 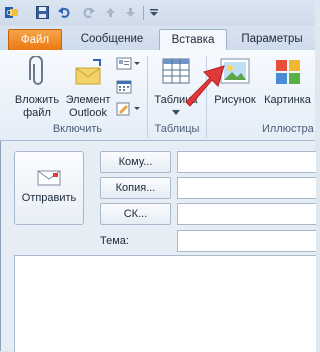 What do you see at coordinates (112, 39) in the screenshot?
I see `tab-message: Сообщение` at bounding box center [112, 39].